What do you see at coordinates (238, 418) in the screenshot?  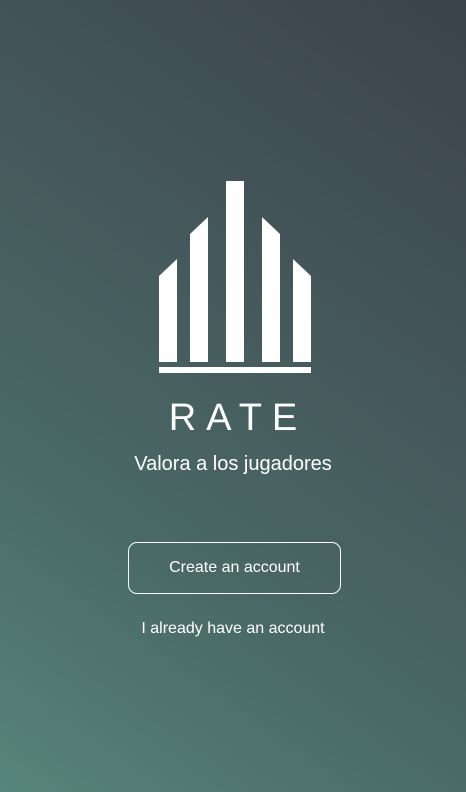 I see `brand-name: RATE` at bounding box center [238, 418].